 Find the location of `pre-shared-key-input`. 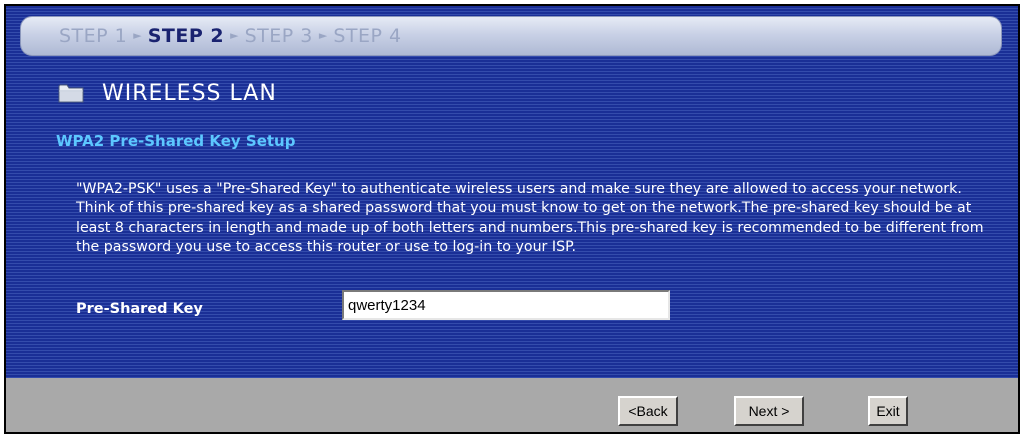

pre-shared-key-input is located at coordinates (506, 305).